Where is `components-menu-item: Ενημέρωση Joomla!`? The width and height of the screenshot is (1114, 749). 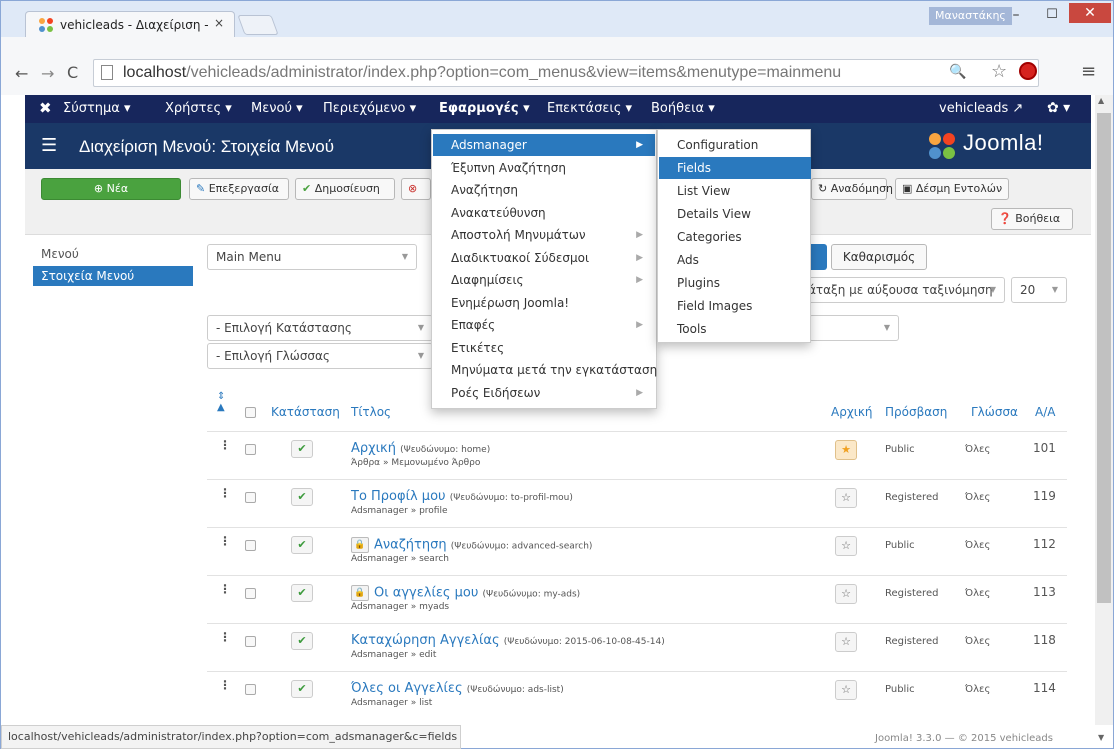 components-menu-item: Ενημέρωση Joomla! is located at coordinates (544, 303).